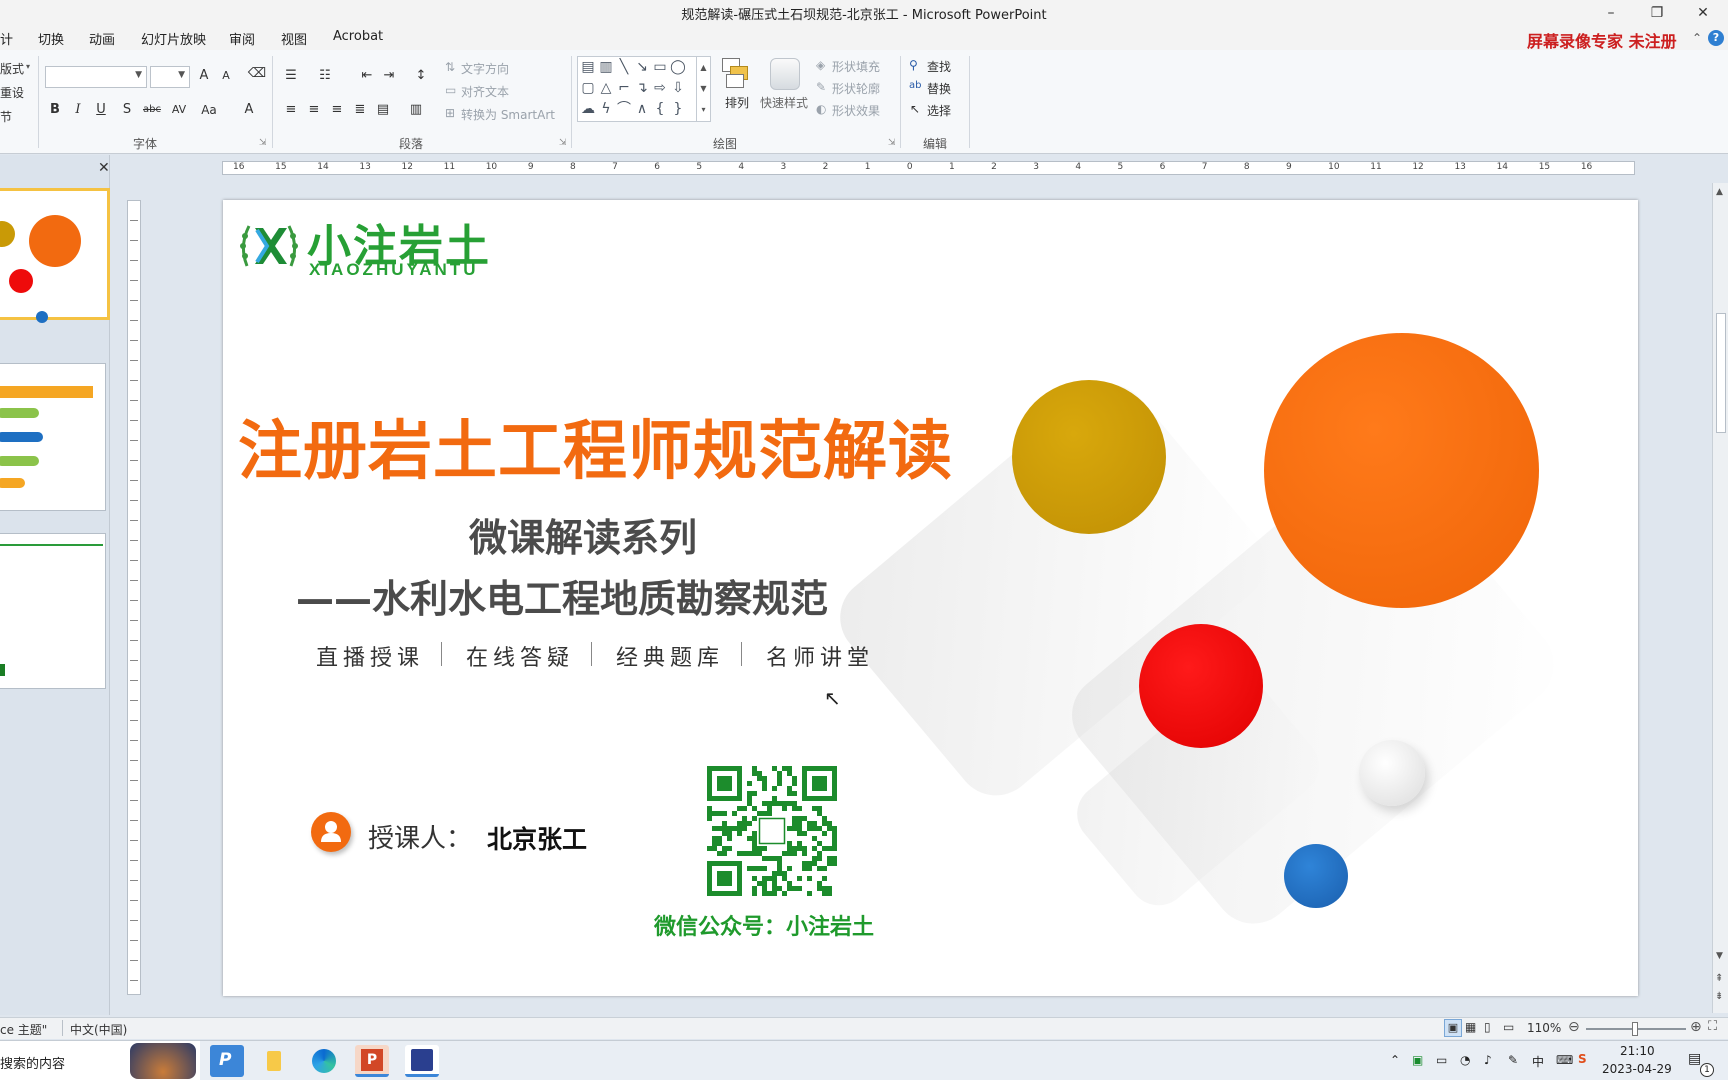 The width and height of the screenshot is (1728, 1080). Describe the element at coordinates (367, 76) in the screenshot. I see `decrease-indent-icon: ⇤` at that location.